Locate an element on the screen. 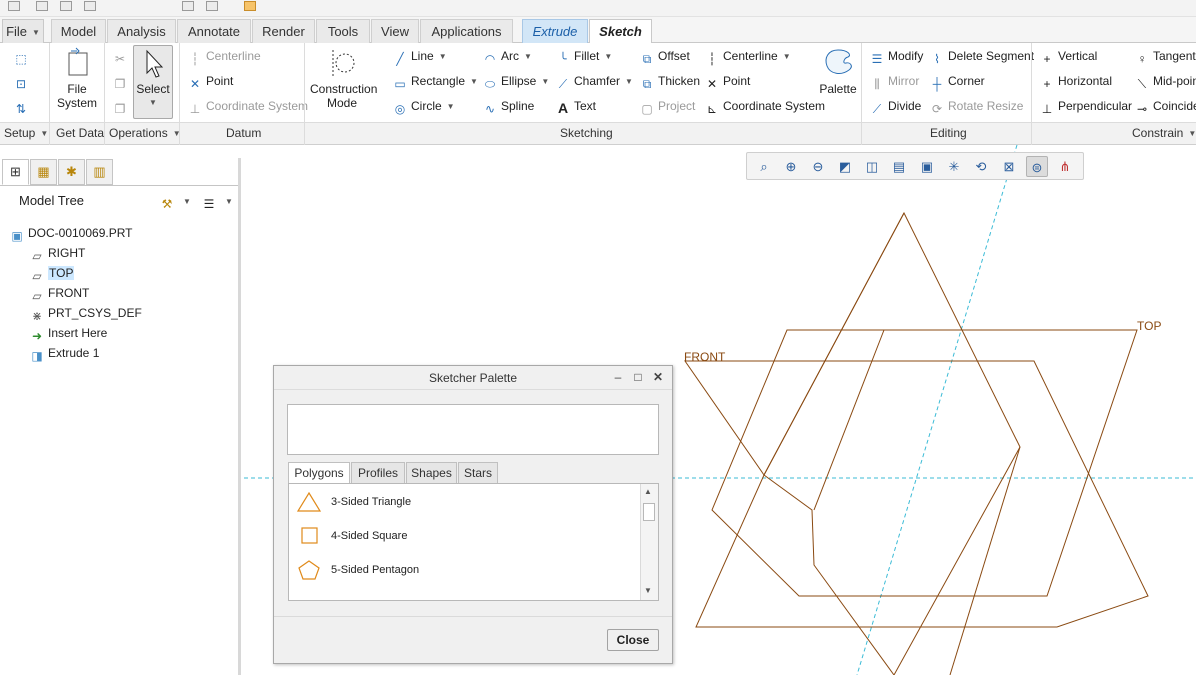  tree-show-button: ☰ ▼ is located at coordinates (217, 201).